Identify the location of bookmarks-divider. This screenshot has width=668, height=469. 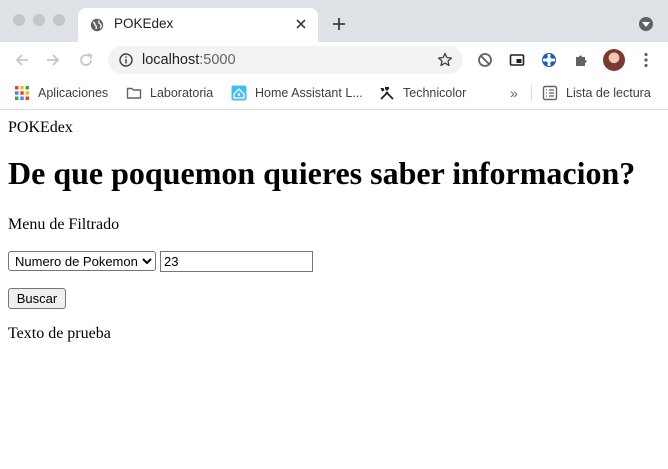
(531, 93).